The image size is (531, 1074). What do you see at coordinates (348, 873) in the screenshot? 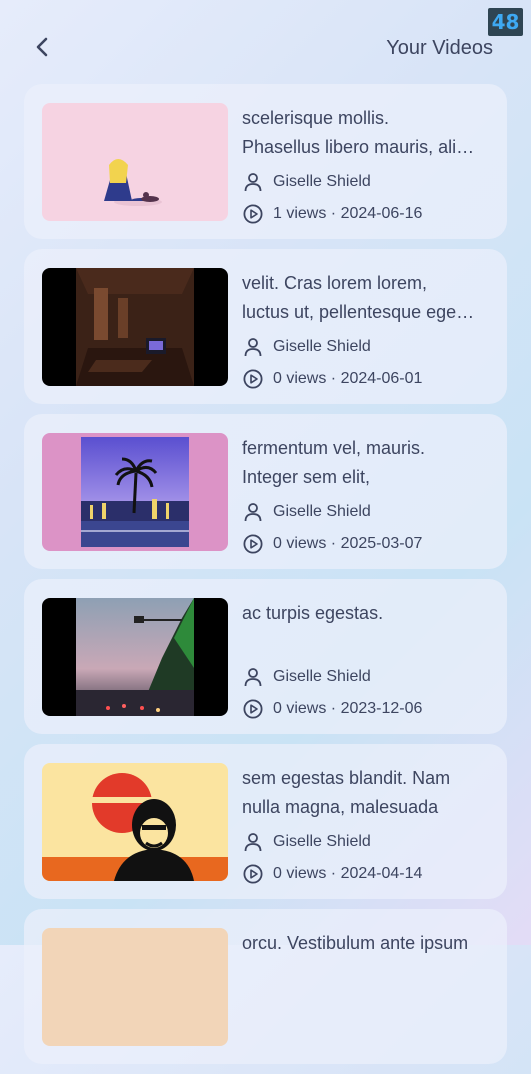
I see `video-stats: 0 views · 2024-04-14` at bounding box center [348, 873].